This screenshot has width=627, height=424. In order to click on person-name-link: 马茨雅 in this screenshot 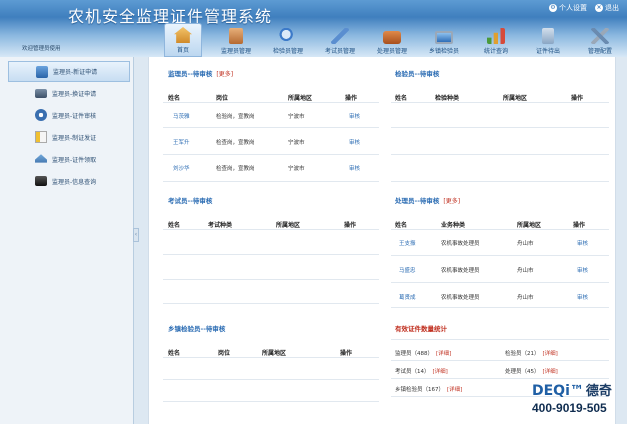, I will do `click(194, 116)`.